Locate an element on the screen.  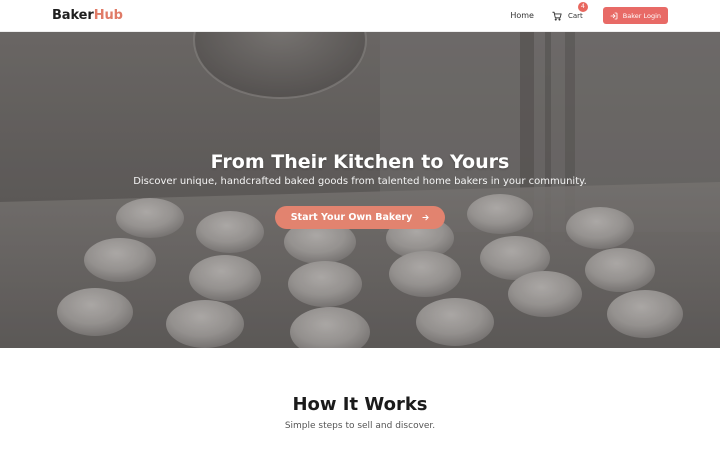
hero-title: From Their Kitchen to Yours is located at coordinates (360, 162).